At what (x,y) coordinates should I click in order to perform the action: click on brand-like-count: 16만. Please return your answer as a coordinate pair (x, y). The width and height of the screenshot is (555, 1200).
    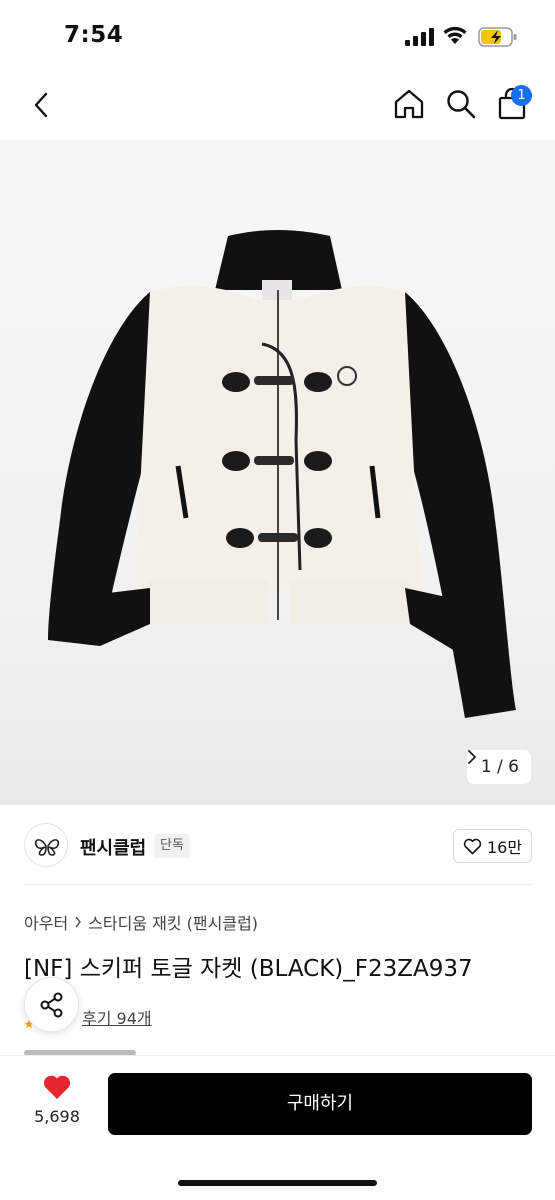
    Looking at the image, I should click on (504, 847).